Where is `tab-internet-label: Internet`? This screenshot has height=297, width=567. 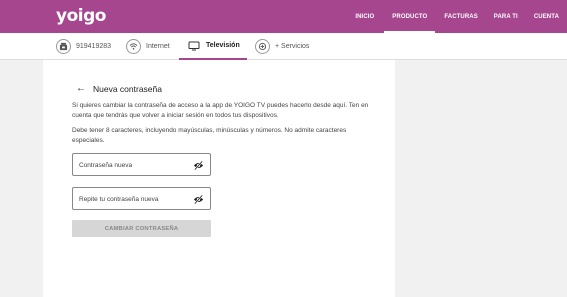
tab-internet-label: Internet is located at coordinates (158, 46).